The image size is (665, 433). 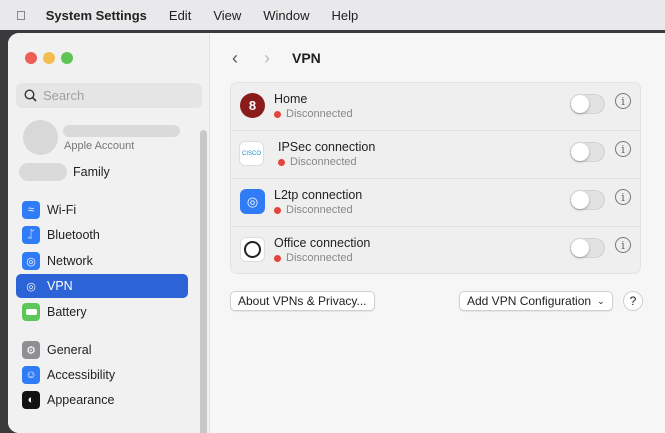 What do you see at coordinates (30, 95) in the screenshot?
I see `search-icon` at bounding box center [30, 95].